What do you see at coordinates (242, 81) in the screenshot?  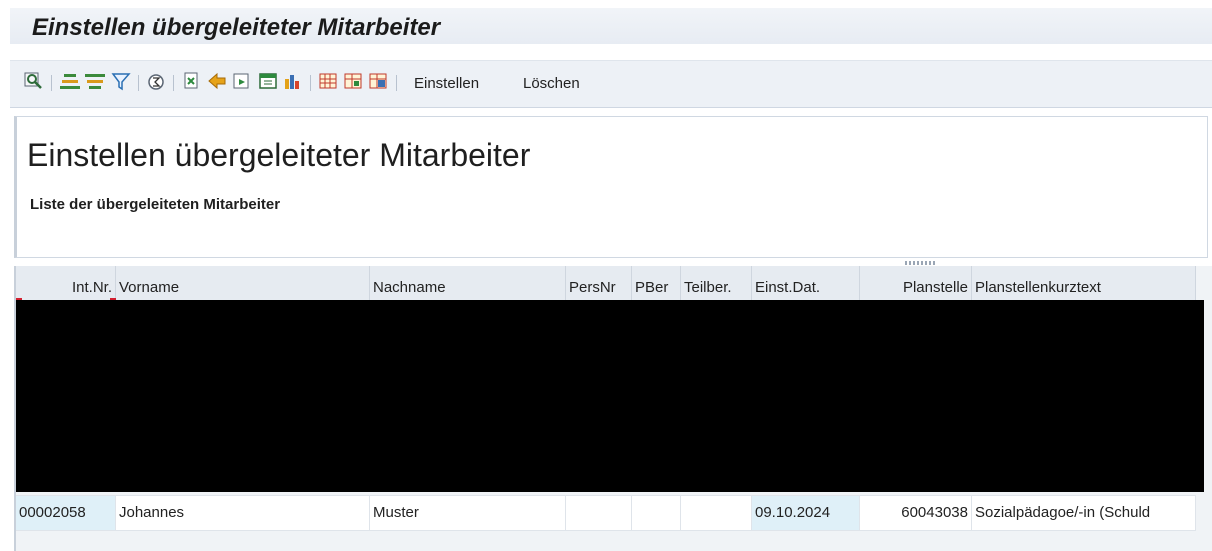 I see `word-processing-icon` at bounding box center [242, 81].